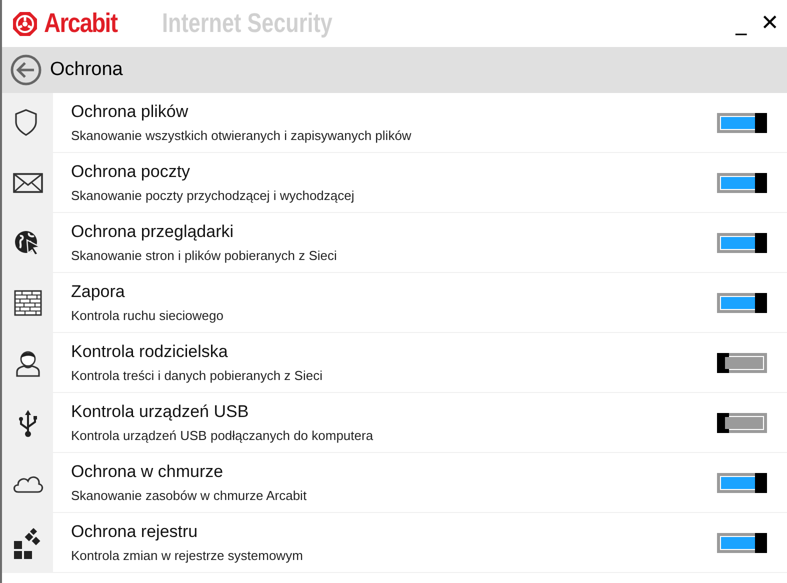  Describe the element at coordinates (25, 23) in the screenshot. I see `biohazard-logo-icon` at that location.